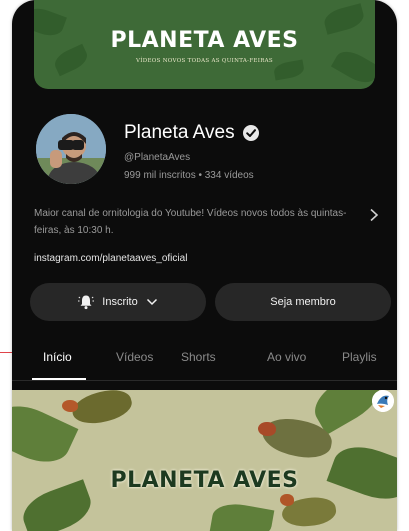 The width and height of the screenshot is (409, 531). I want to click on chevron-right-icon, so click(374, 215).